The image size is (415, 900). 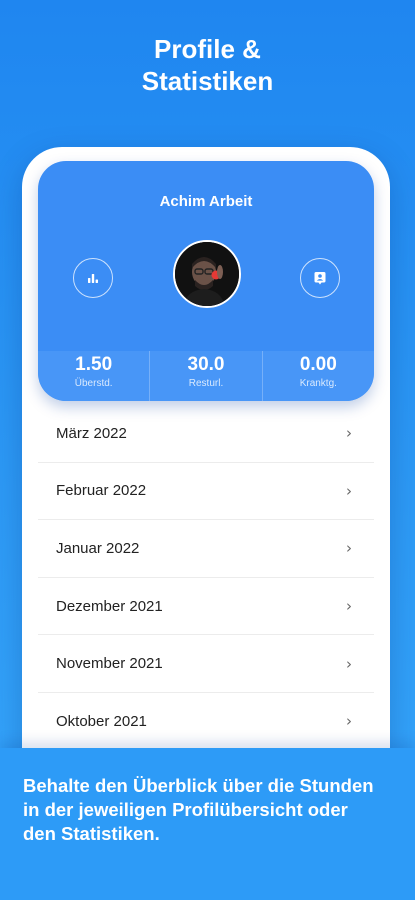 What do you see at coordinates (318, 364) in the screenshot?
I see `stat-value: 0.00` at bounding box center [318, 364].